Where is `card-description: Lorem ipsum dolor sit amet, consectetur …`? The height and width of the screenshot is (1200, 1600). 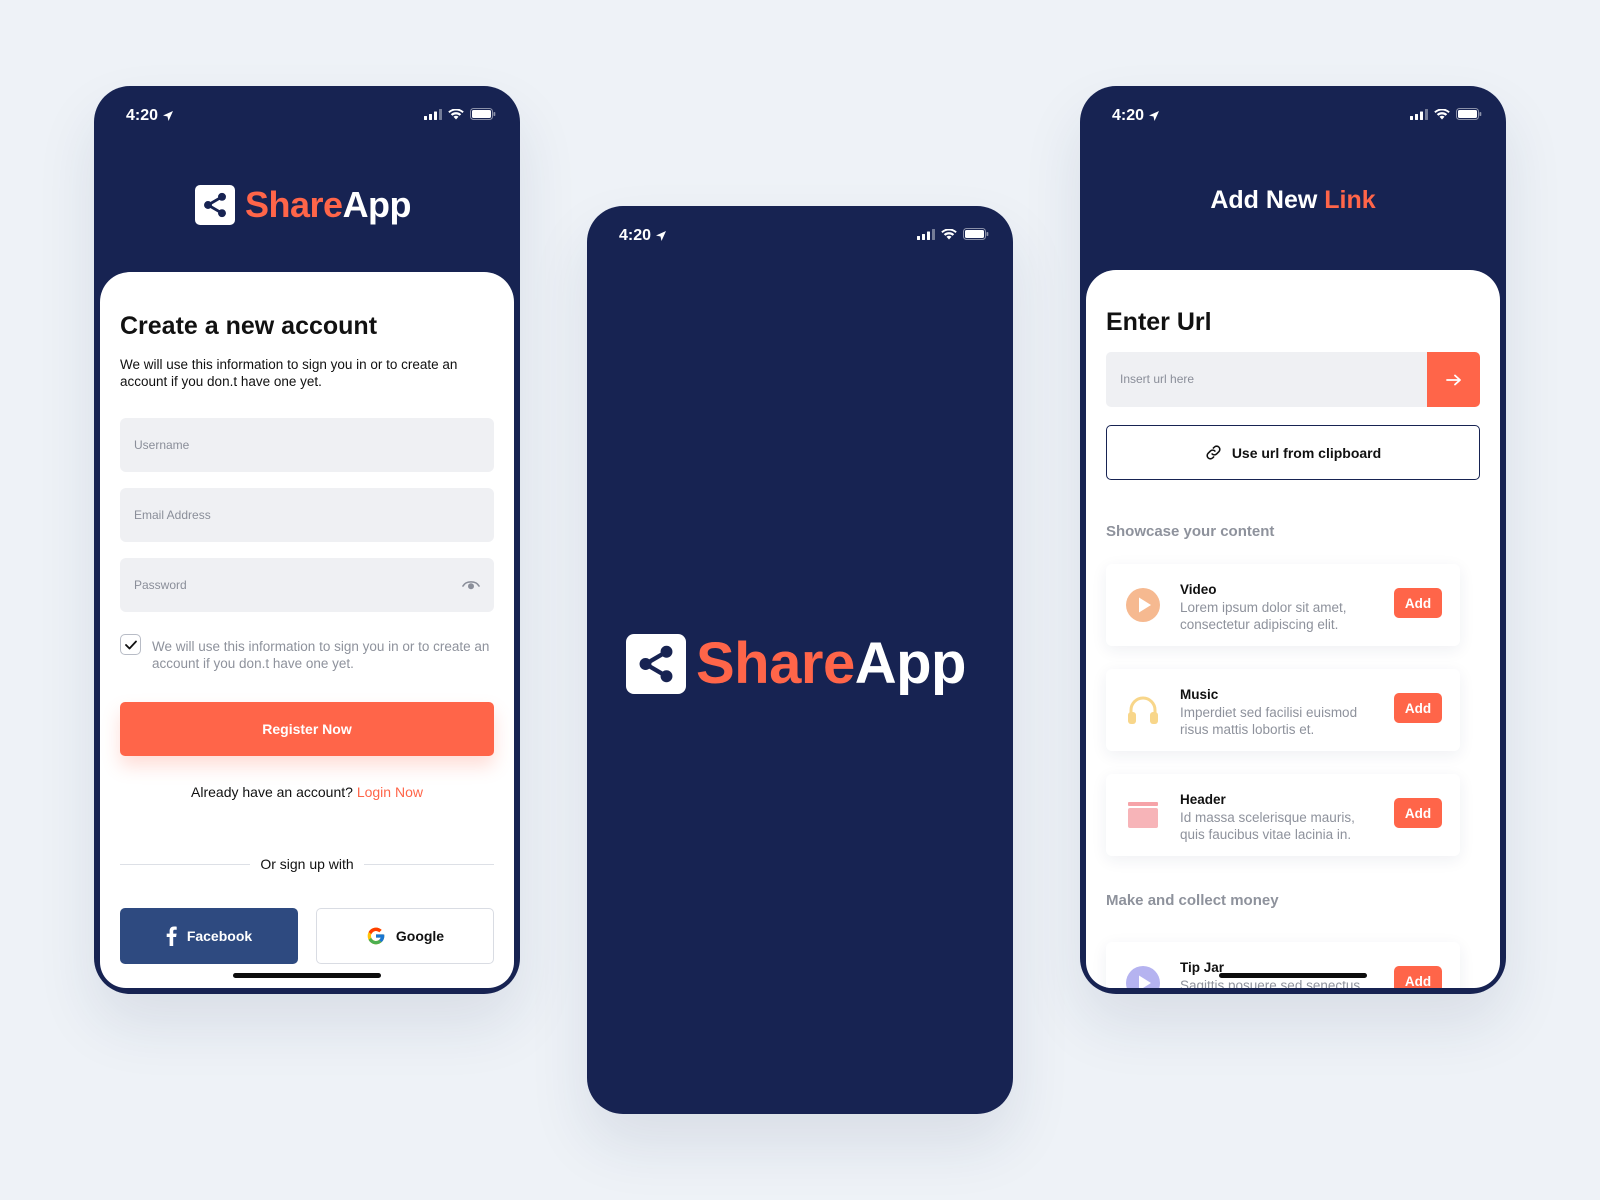
card-description: Lorem ipsum dolor sit amet, consectetur … is located at coordinates (1263, 616).